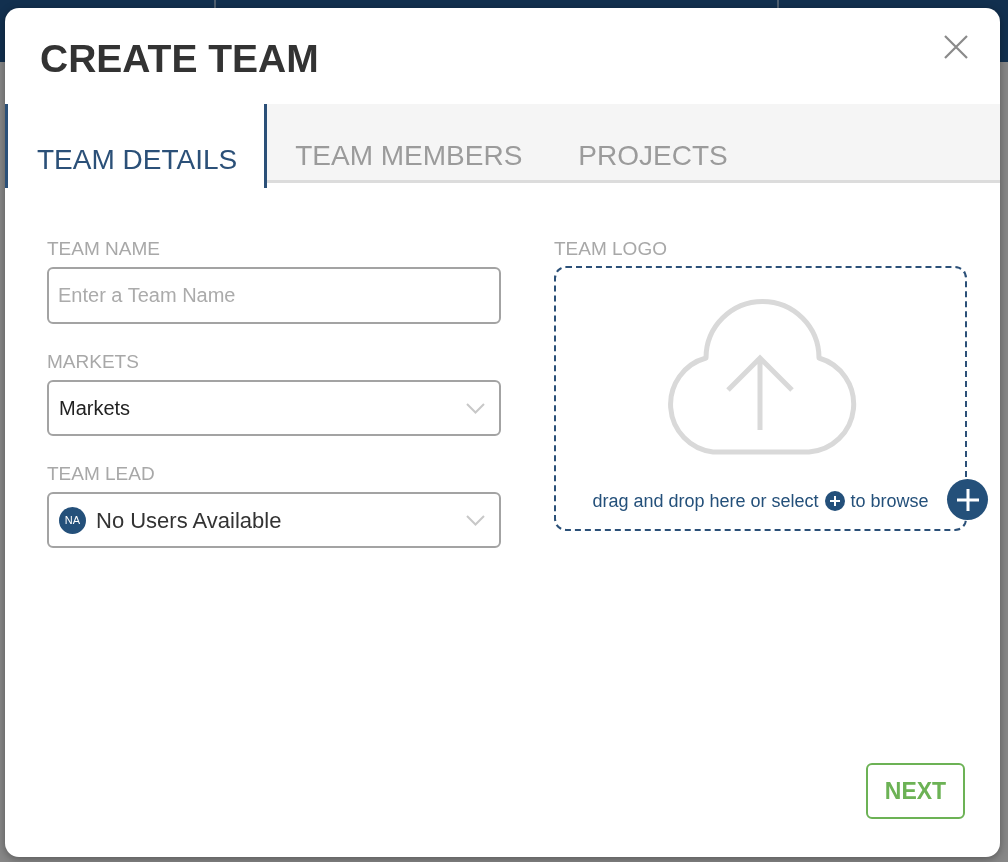  I want to click on plus-icon, so click(967, 499).